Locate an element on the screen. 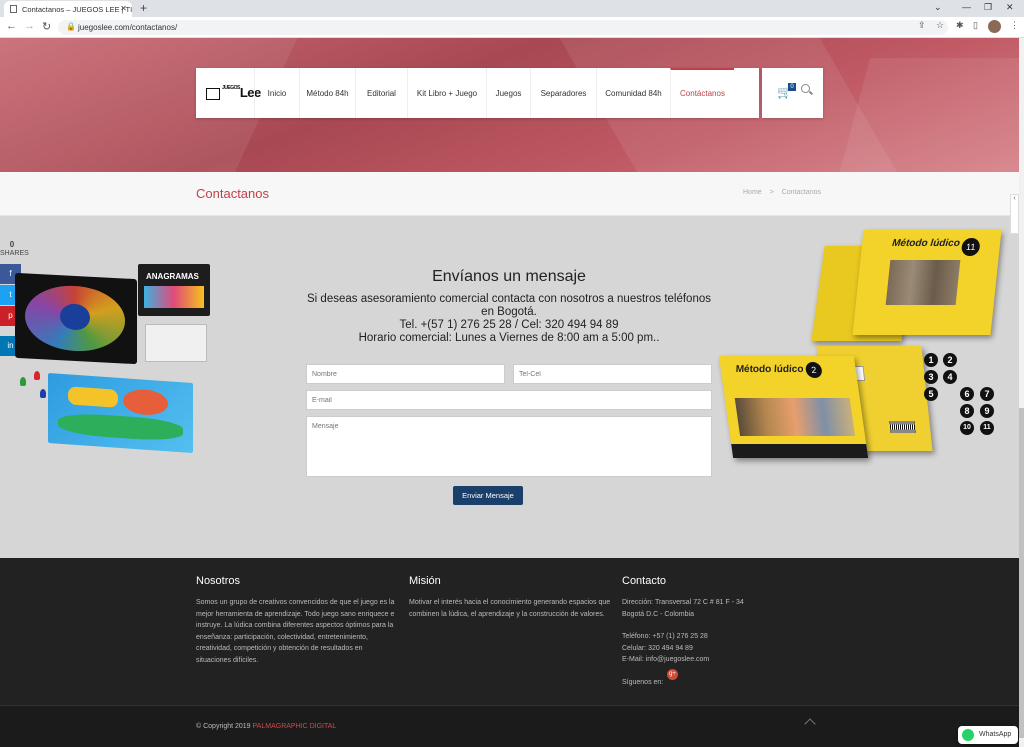 This screenshot has width=1024, height=747. share-count: 0 SHARES is located at coordinates (14, 249).